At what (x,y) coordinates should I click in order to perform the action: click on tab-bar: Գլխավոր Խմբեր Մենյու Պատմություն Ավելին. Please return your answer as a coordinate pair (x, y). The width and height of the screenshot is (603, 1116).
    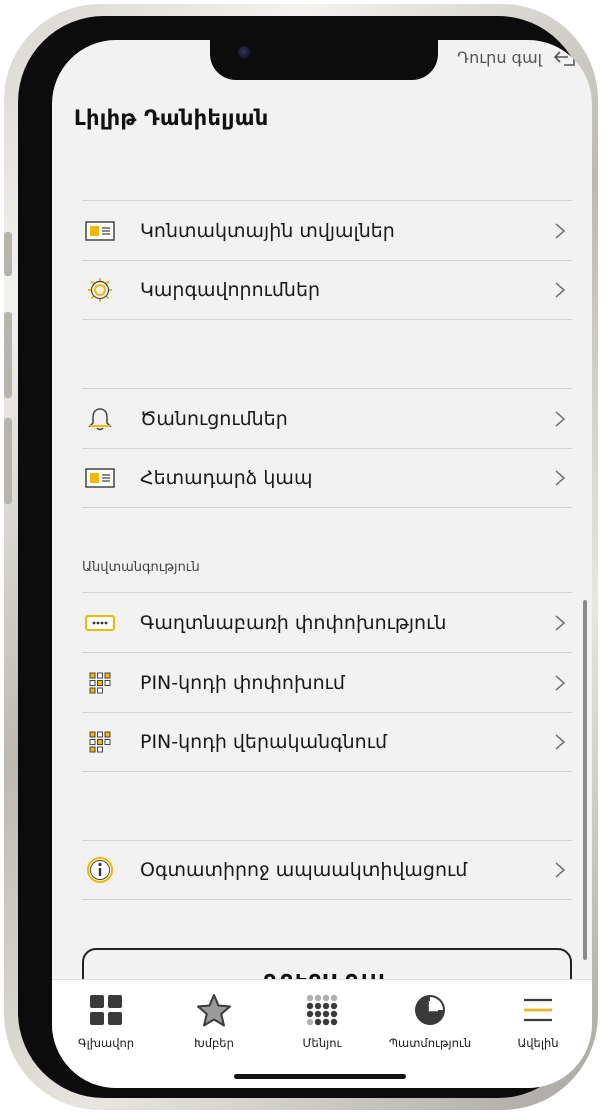
    Looking at the image, I should click on (322, 1034).